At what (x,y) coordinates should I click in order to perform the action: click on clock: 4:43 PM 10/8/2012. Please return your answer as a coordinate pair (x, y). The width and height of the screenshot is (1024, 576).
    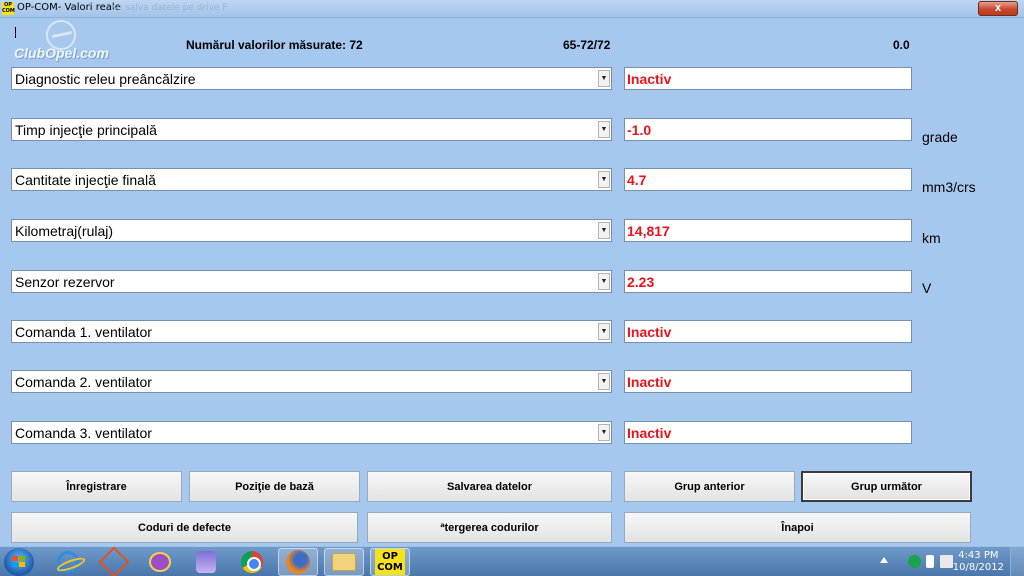
    Looking at the image, I should click on (978, 562).